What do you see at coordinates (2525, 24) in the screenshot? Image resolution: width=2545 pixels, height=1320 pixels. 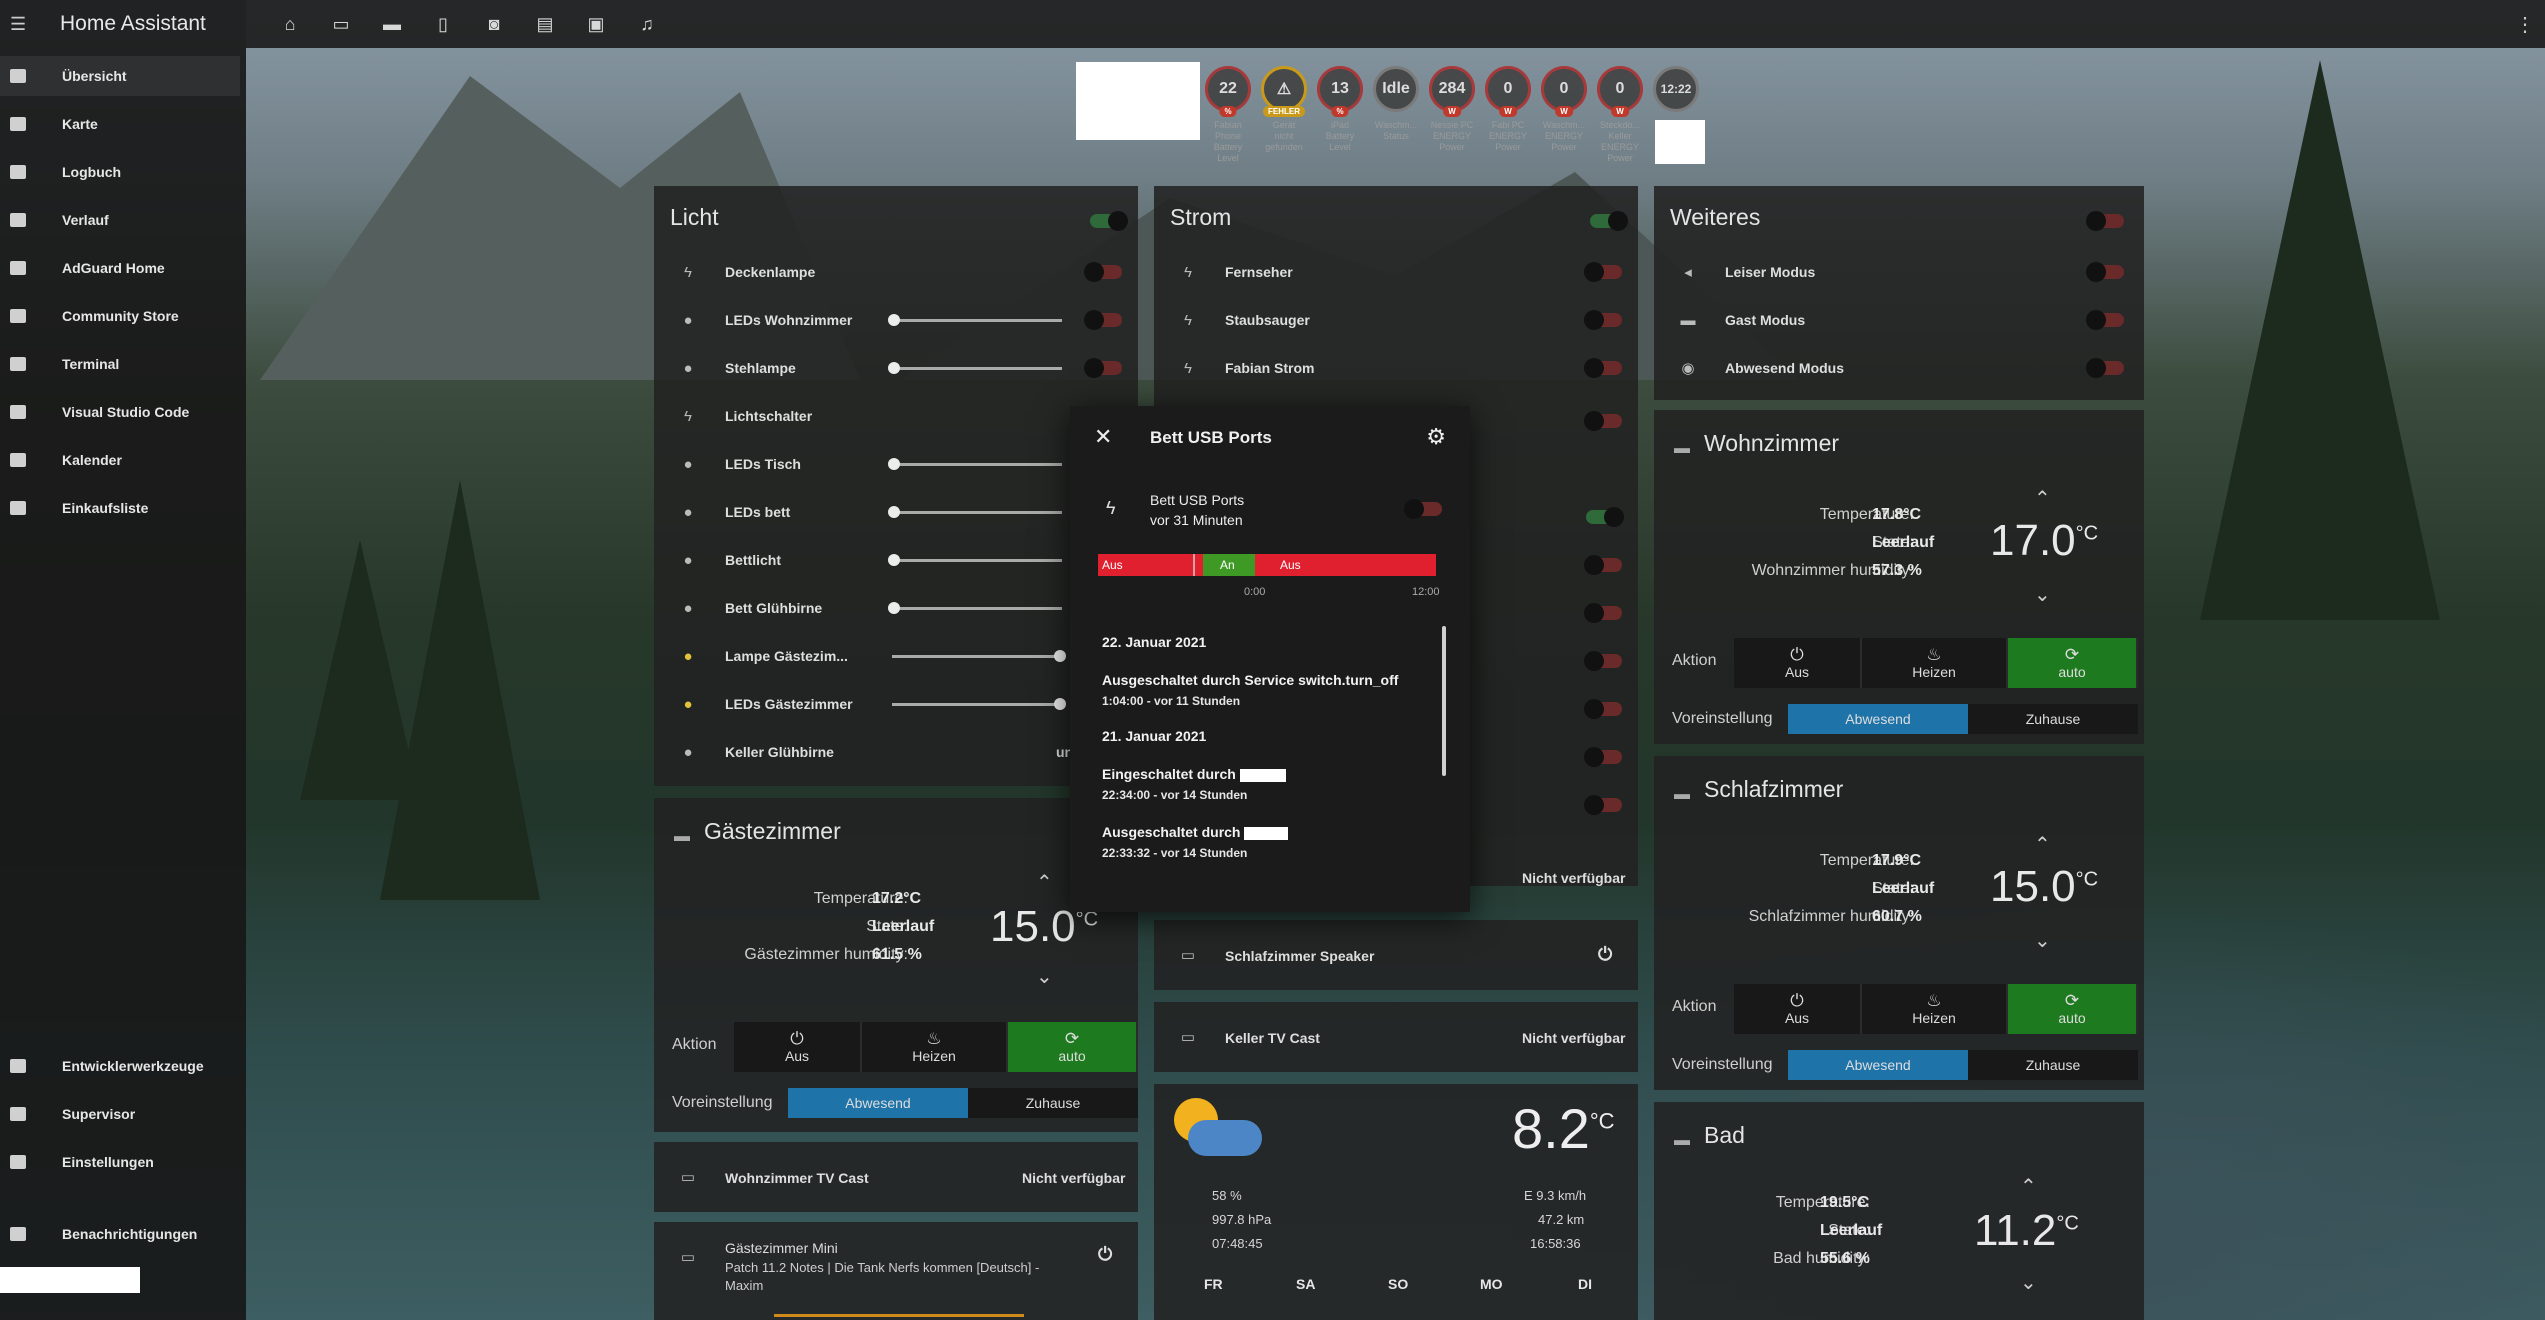 I see `more-icon: ⋮` at bounding box center [2525, 24].